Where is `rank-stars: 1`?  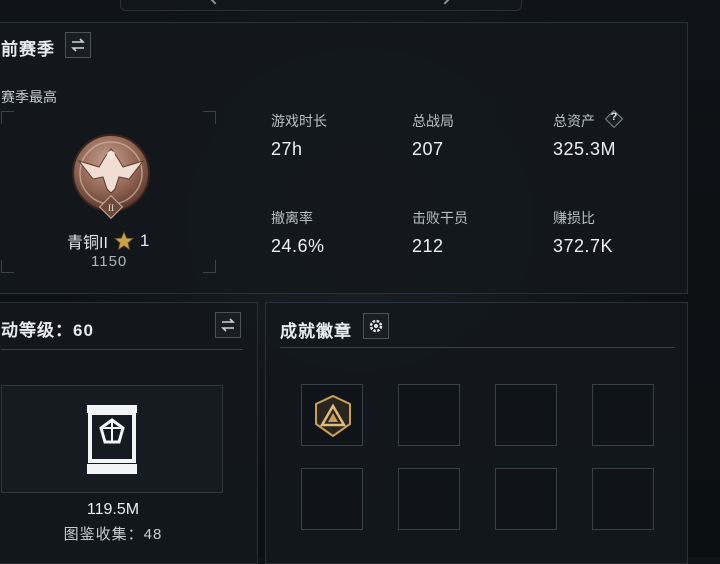 rank-stars: 1 is located at coordinates (144, 240).